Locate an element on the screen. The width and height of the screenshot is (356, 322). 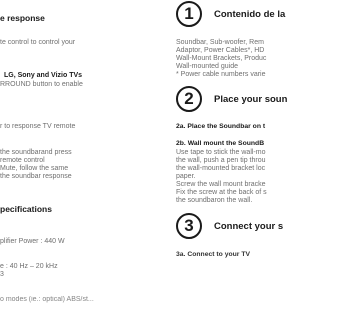
step-2-title: Place your soun is located at coordinates (251, 99).